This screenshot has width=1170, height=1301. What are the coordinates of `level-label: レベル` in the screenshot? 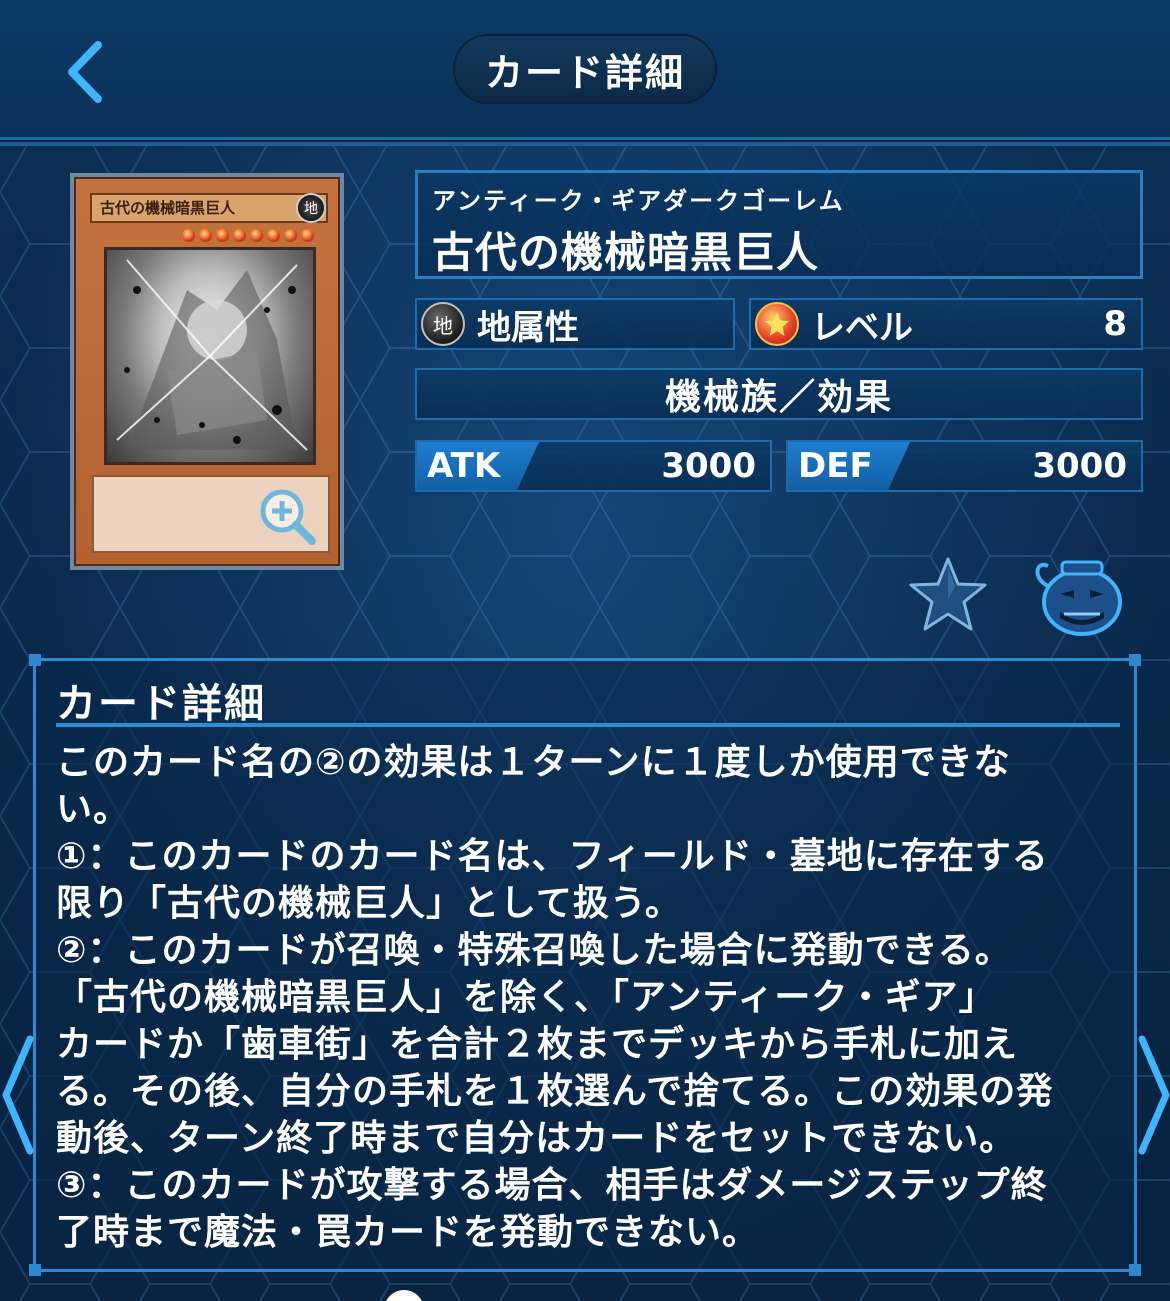 It's located at (862, 327).